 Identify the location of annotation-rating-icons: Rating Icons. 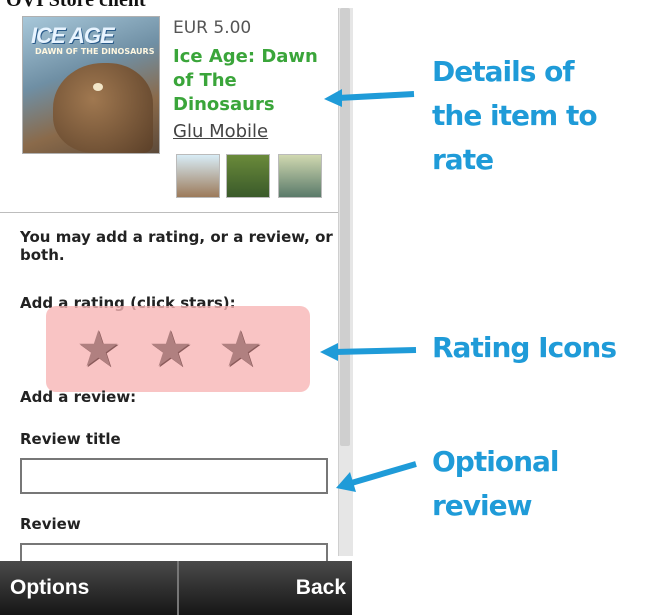
(524, 347).